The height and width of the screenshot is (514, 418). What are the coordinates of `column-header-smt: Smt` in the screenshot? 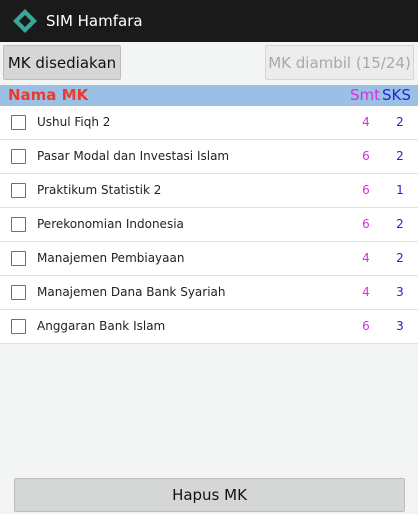 It's located at (365, 95).